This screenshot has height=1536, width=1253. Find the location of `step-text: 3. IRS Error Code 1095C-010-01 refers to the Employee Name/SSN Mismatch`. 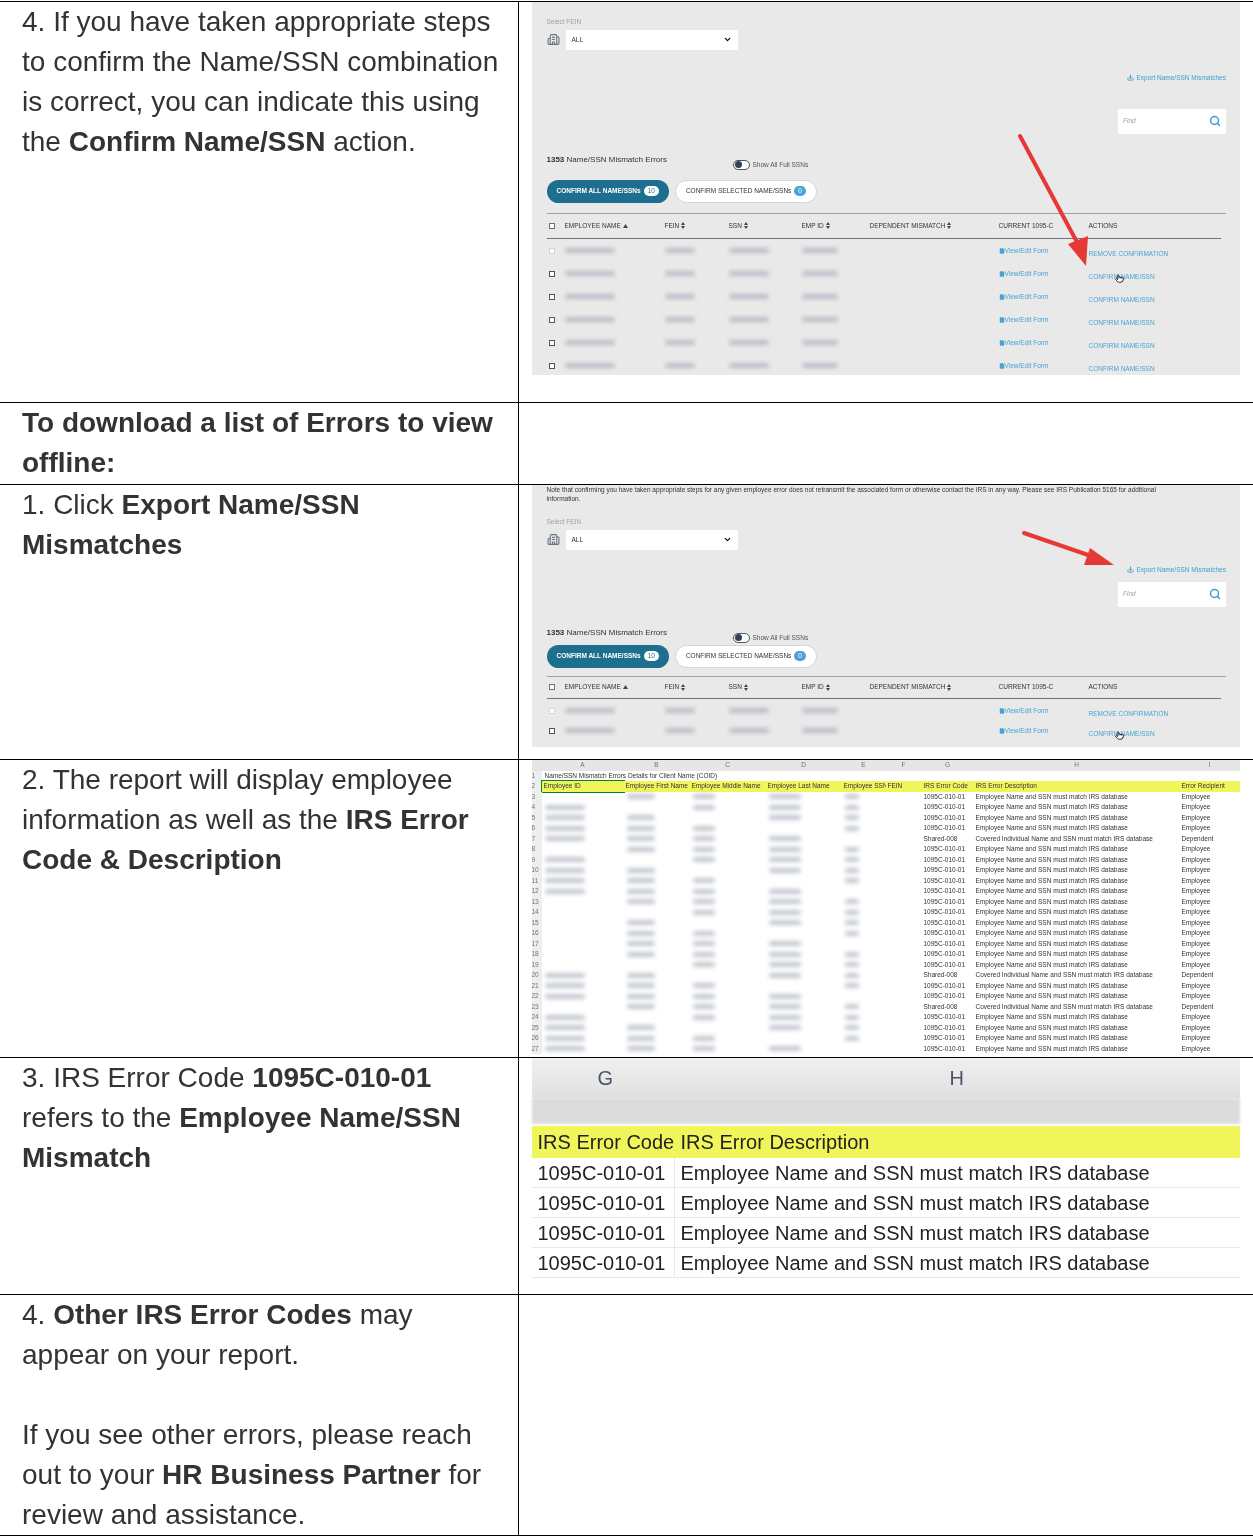

step-text: 3. IRS Error Code 1095C-010-01 refers to the Employee Name/SSN Mismatch is located at coordinates (242, 1118).